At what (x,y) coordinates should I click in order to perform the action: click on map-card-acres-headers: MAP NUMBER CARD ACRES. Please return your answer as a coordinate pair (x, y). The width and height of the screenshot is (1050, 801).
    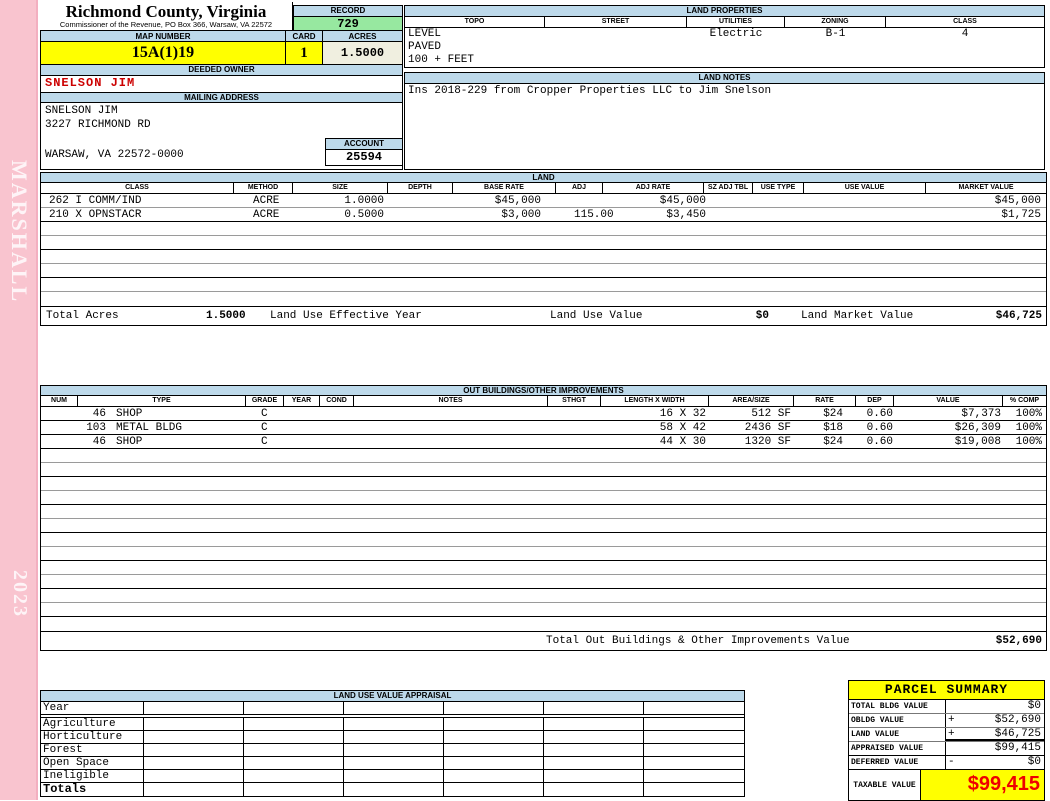
    Looking at the image, I should click on (221, 36).